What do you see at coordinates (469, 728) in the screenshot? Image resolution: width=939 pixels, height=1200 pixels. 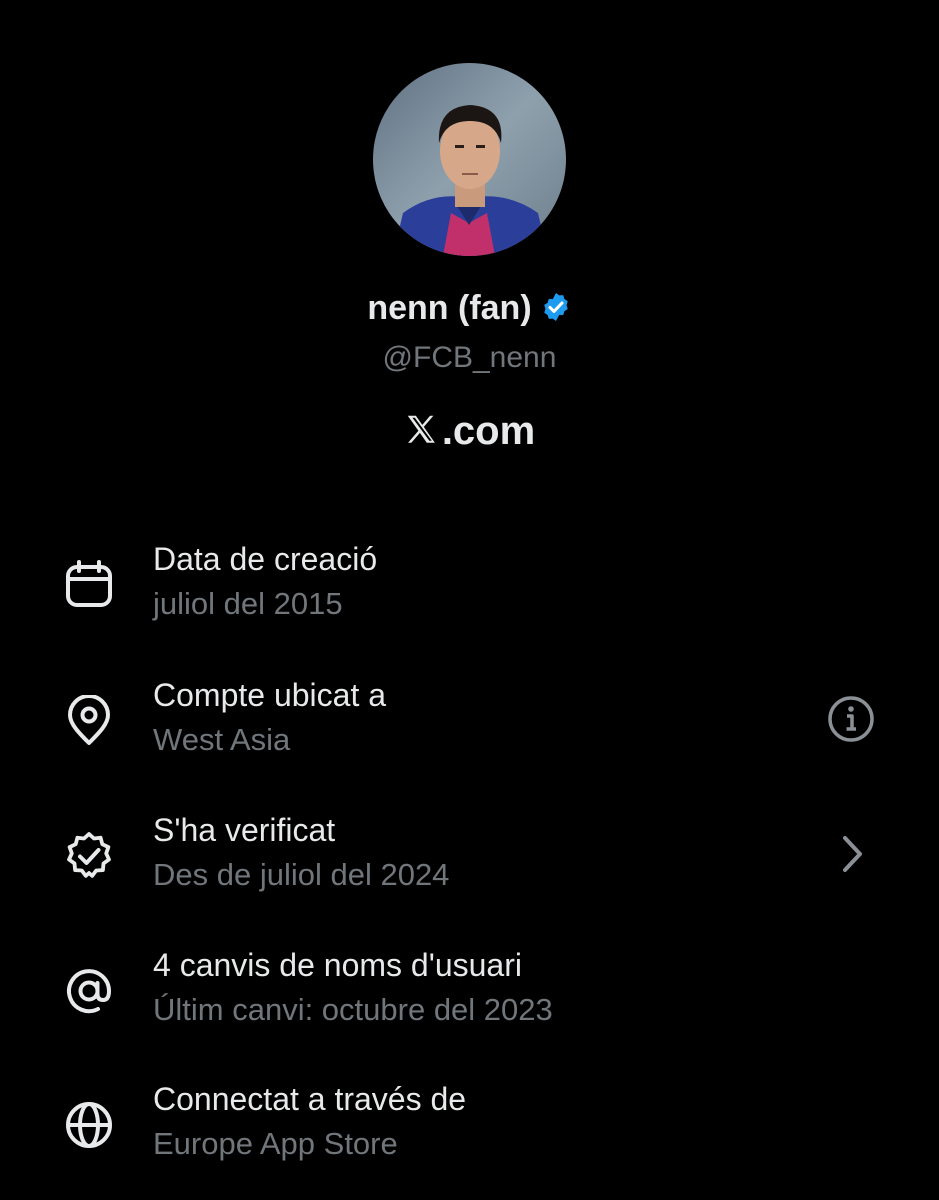 I see `detail-row-account-location: Compte ubicat a West Asia` at bounding box center [469, 728].